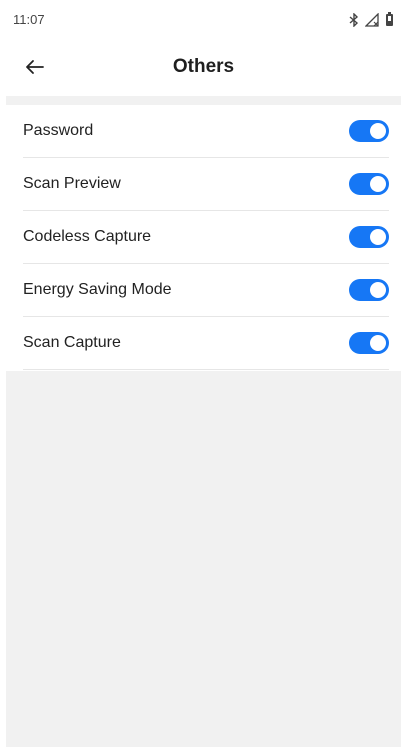  Describe the element at coordinates (369, 237) in the screenshot. I see `codeless-capture-toggle` at that location.